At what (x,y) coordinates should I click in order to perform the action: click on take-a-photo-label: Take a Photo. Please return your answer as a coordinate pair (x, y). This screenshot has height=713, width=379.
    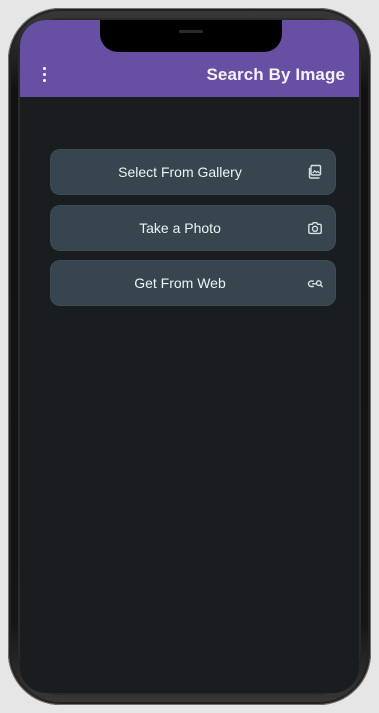
    Looking at the image, I should click on (180, 228).